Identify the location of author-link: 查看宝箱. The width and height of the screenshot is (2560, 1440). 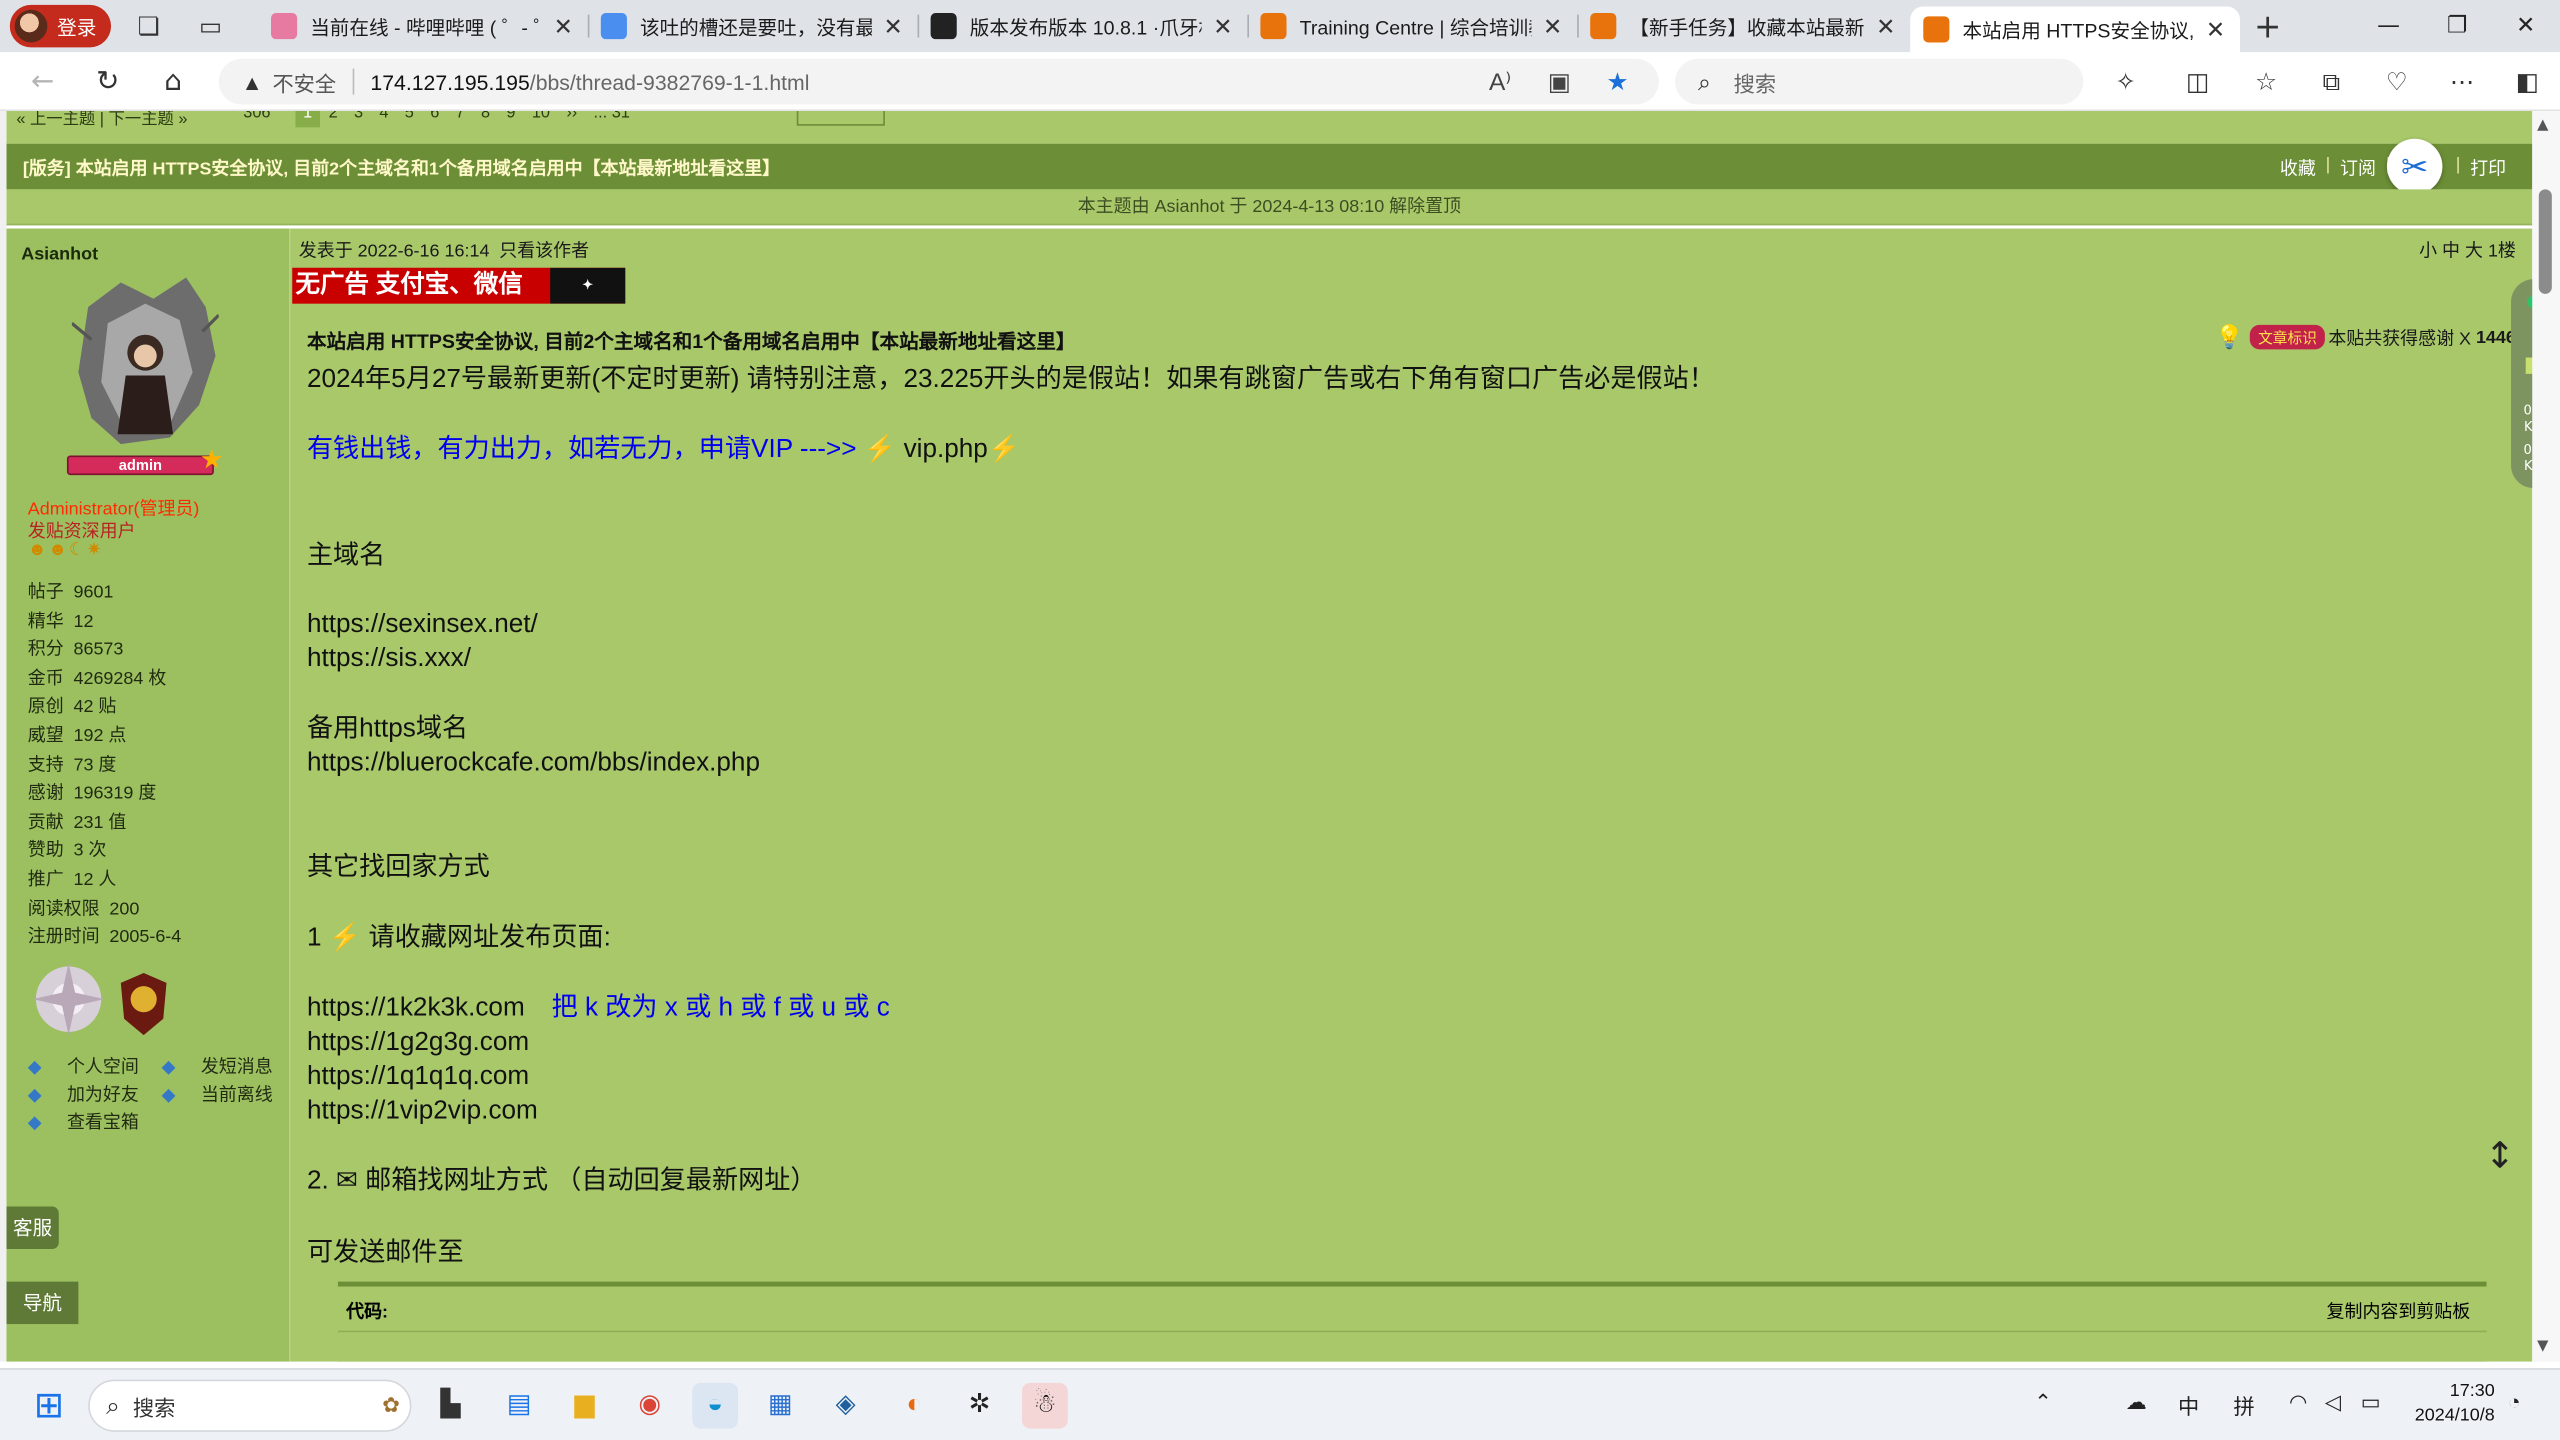
(114, 1124).